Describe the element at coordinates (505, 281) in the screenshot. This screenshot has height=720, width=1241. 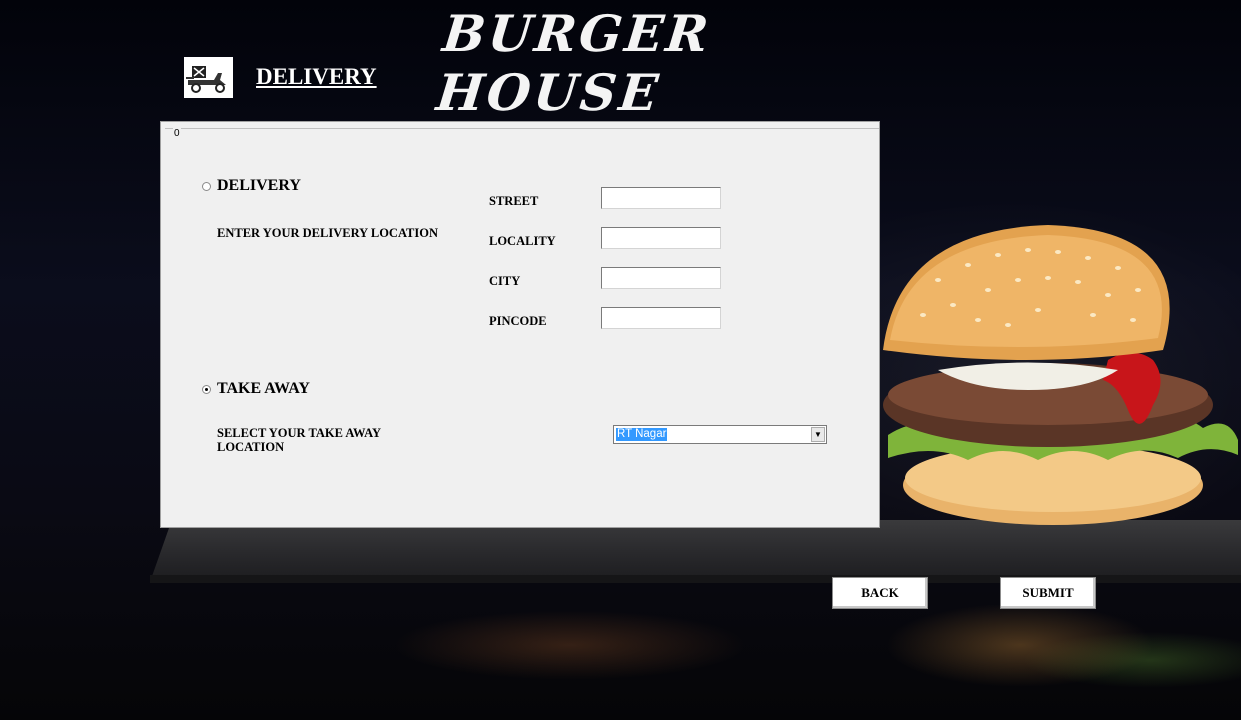
I see `city-label: CITY` at that location.